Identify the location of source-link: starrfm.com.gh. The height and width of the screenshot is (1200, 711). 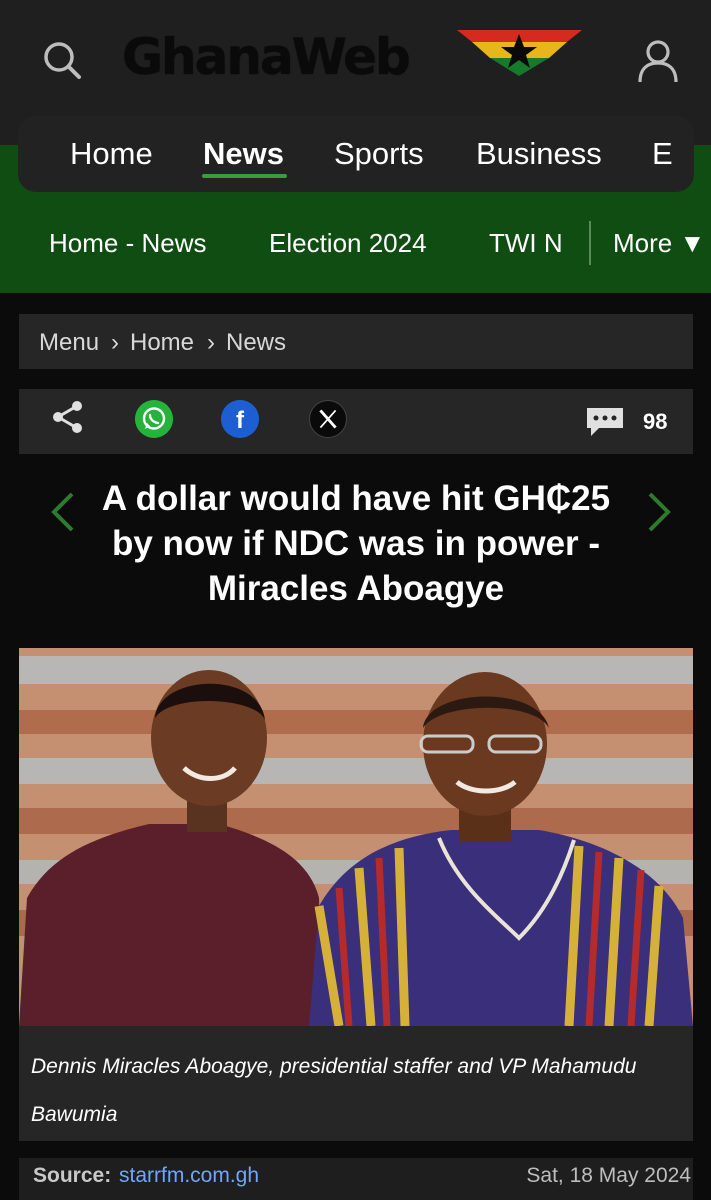
(189, 1176).